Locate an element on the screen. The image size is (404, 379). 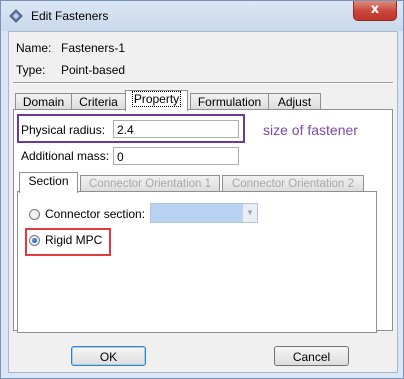
tab-domain: Domain is located at coordinates (43, 101).